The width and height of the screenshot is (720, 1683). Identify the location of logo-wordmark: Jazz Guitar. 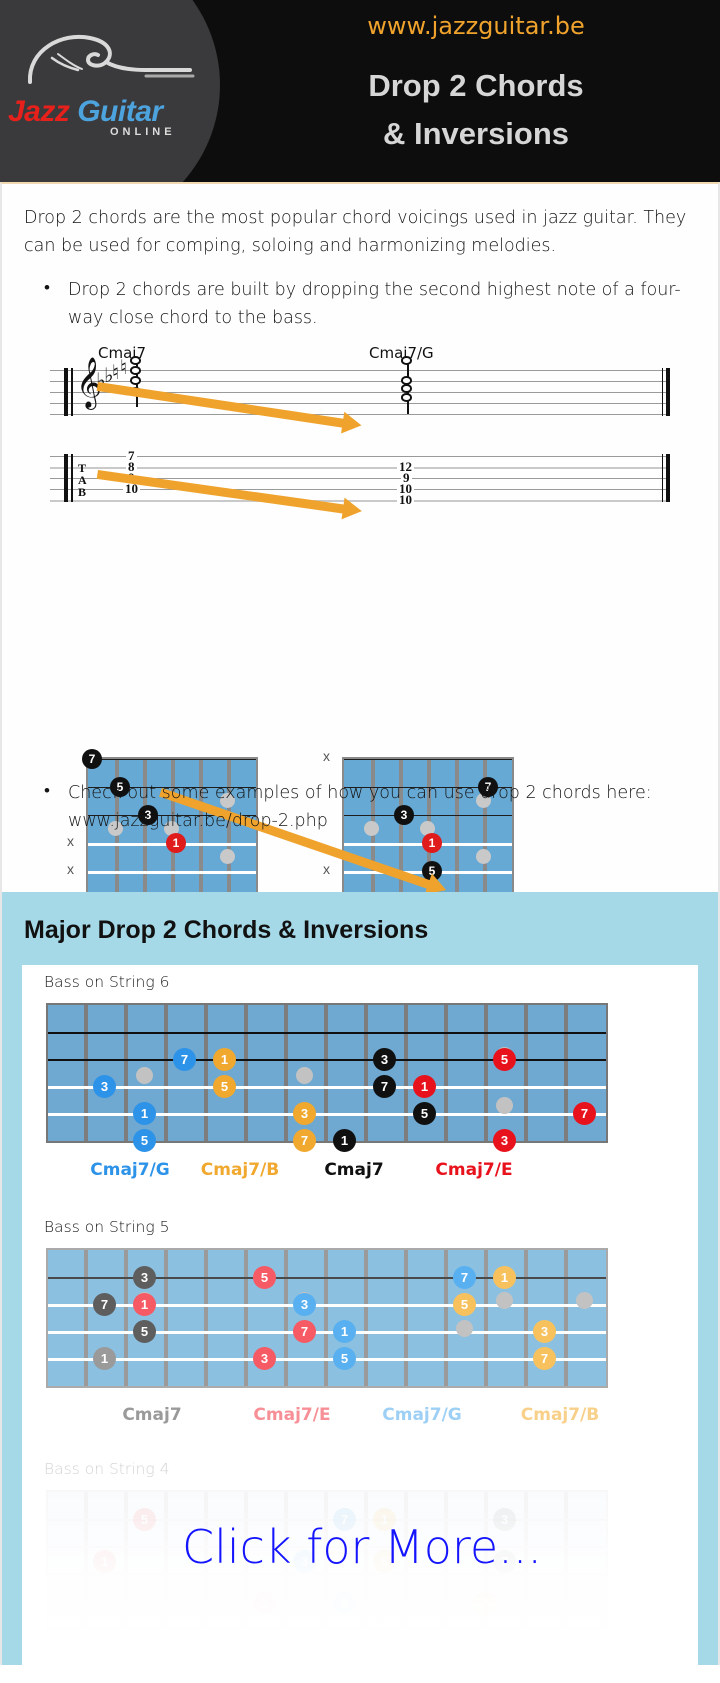
(113, 112).